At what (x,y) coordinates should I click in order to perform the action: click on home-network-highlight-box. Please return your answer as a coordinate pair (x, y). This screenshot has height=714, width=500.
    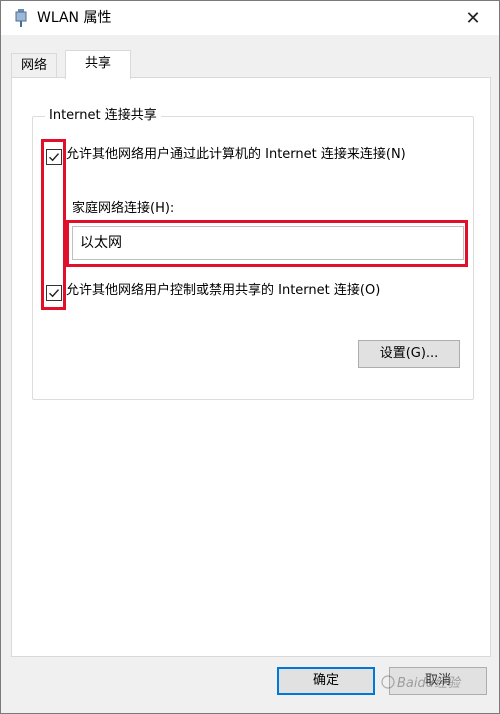
    Looking at the image, I should click on (267, 243).